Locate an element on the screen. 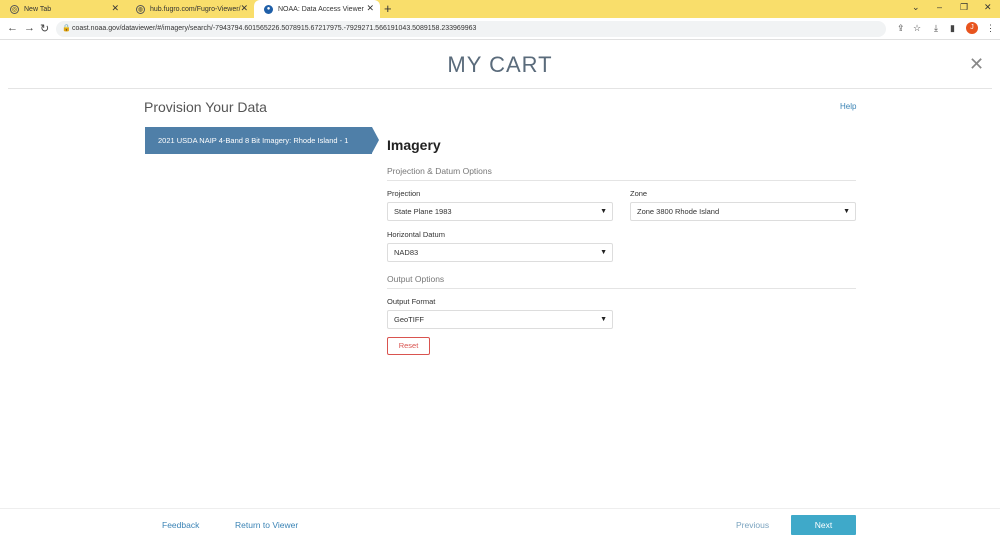 This screenshot has height=542, width=1000. share-icon: ⇪ is located at coordinates (901, 28).